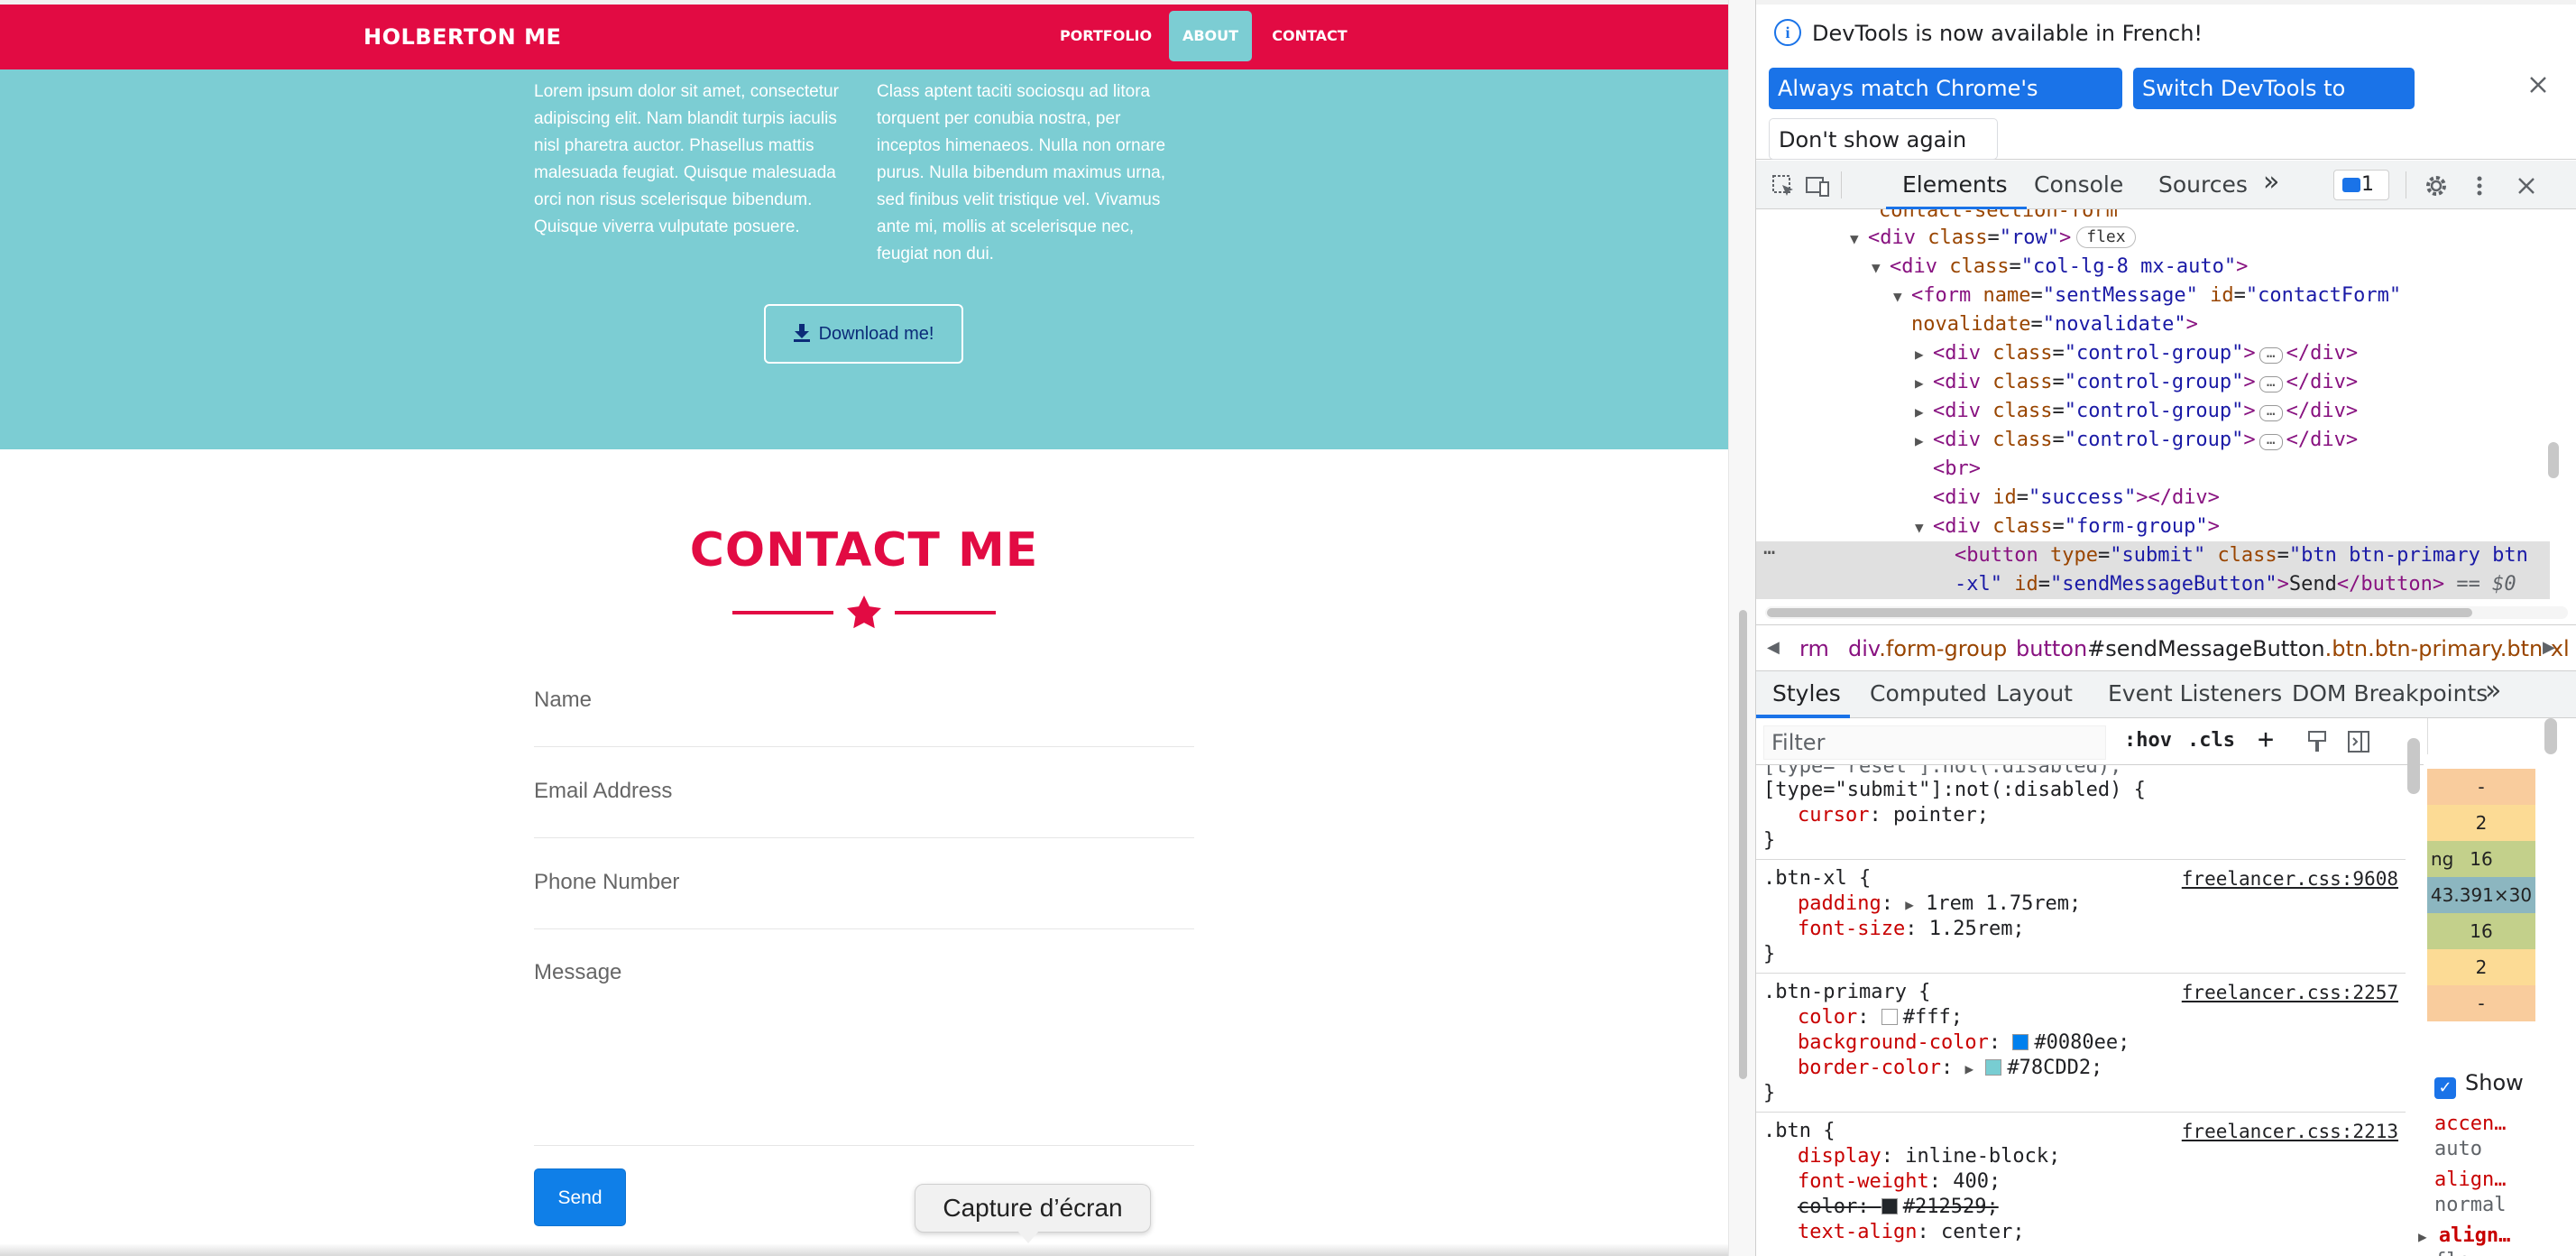  What do you see at coordinates (2120, 612) in the screenshot?
I see `elements-horizontal-thumb` at bounding box center [2120, 612].